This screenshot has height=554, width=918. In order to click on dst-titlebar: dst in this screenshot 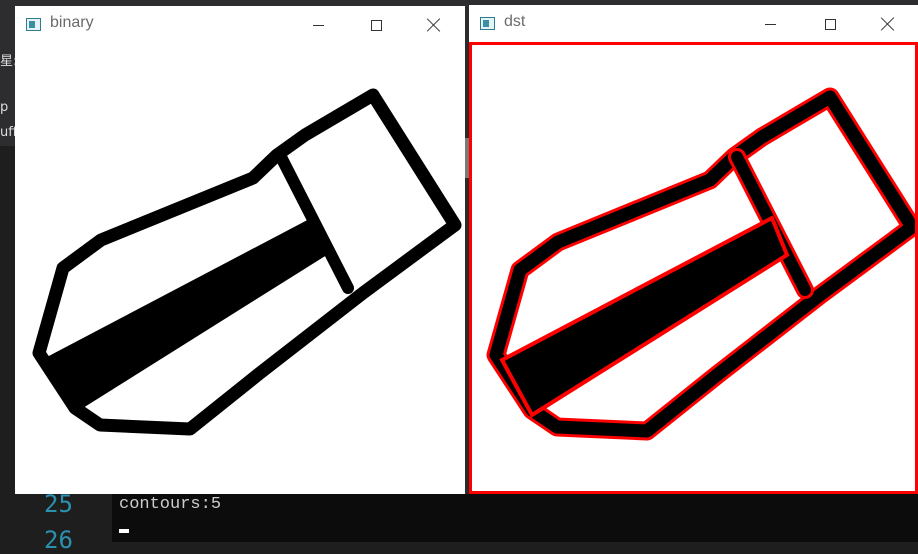, I will do `click(693, 23)`.